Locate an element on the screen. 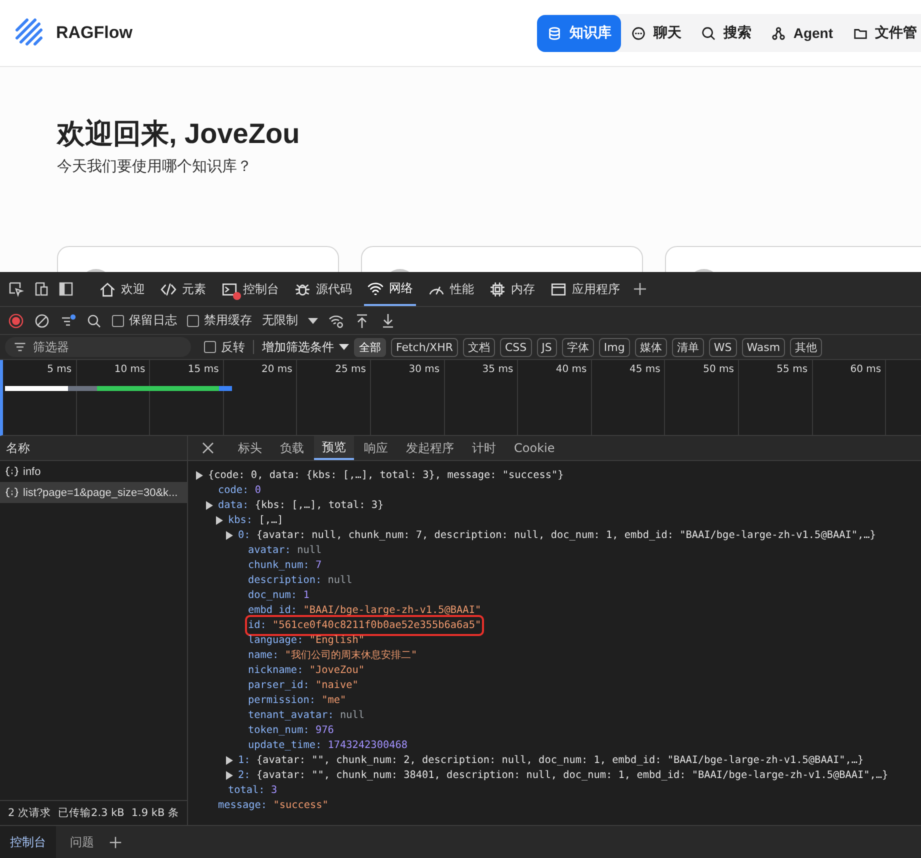 This screenshot has height=858, width=921. json-property: total: 3 is located at coordinates (253, 791).